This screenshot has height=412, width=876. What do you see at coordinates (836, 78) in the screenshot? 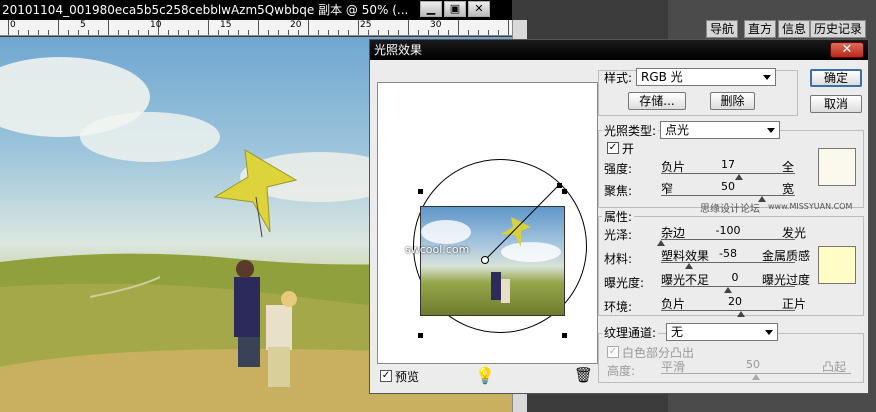
I see `ok-button: 确定` at bounding box center [836, 78].